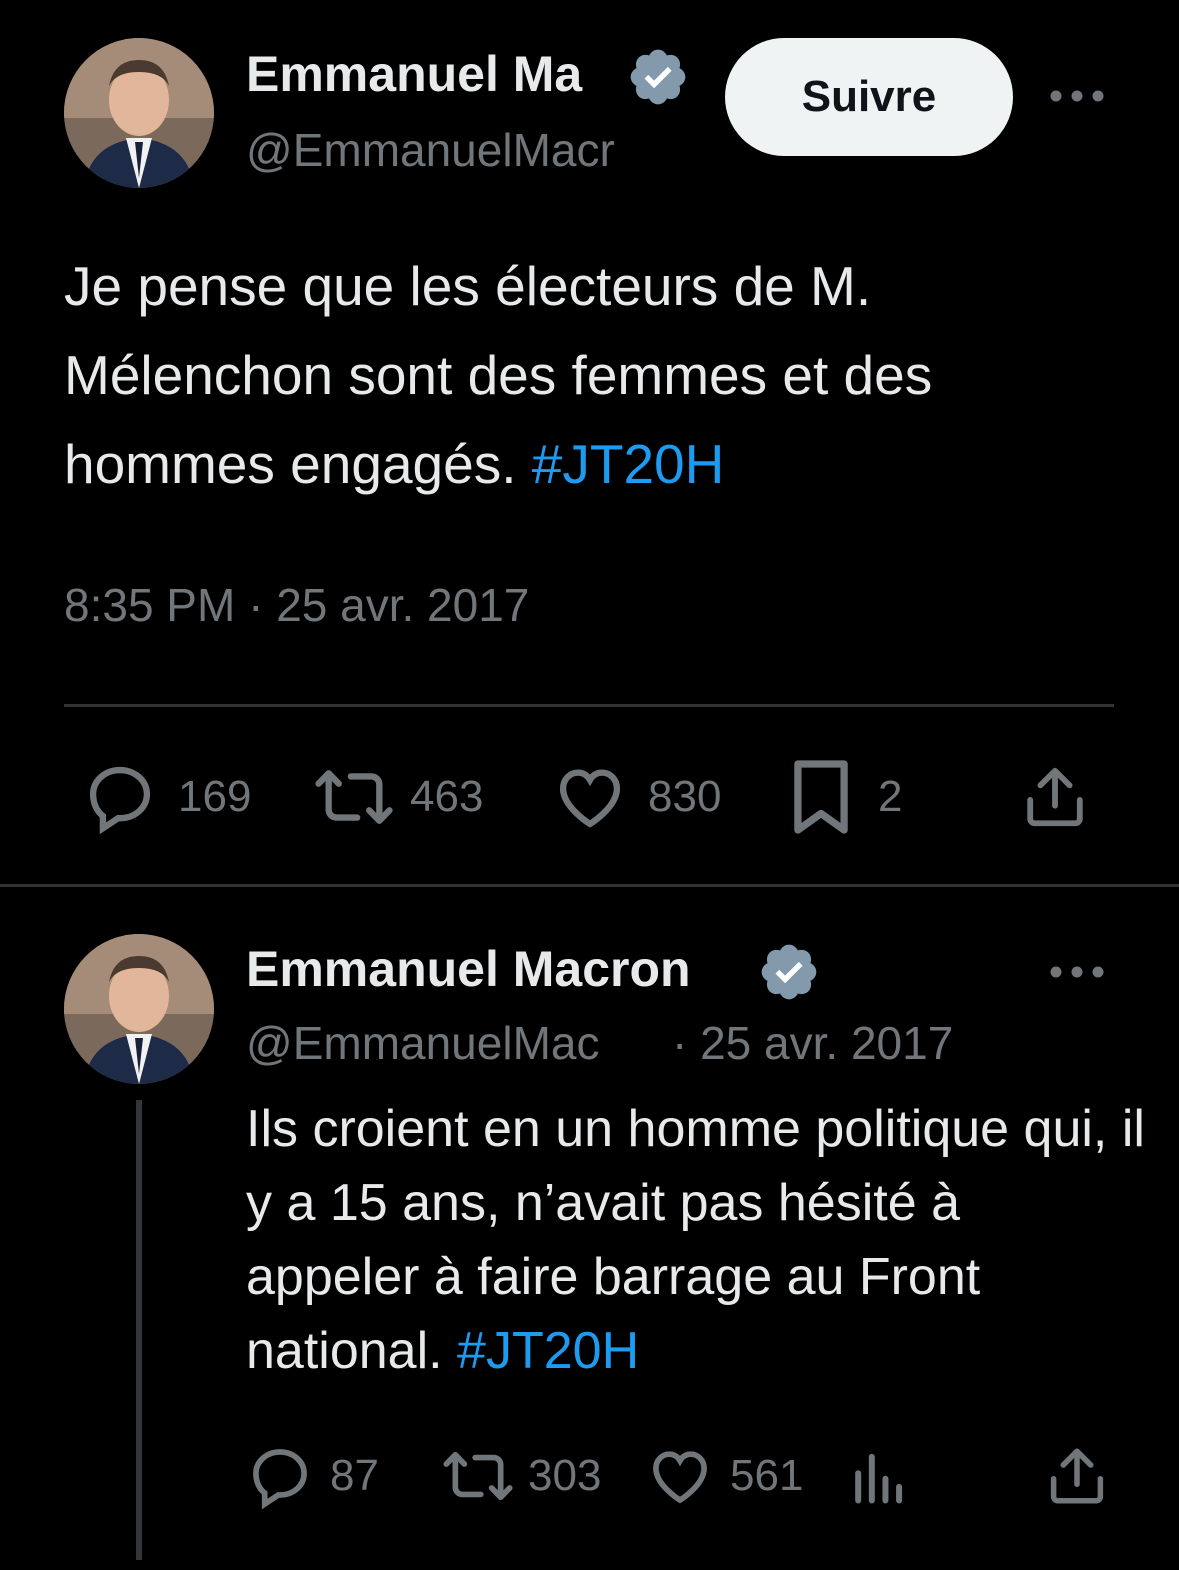 This screenshot has width=1179, height=1570. Describe the element at coordinates (433, 76) in the screenshot. I see `author-name: Emmanuel Ma` at that location.